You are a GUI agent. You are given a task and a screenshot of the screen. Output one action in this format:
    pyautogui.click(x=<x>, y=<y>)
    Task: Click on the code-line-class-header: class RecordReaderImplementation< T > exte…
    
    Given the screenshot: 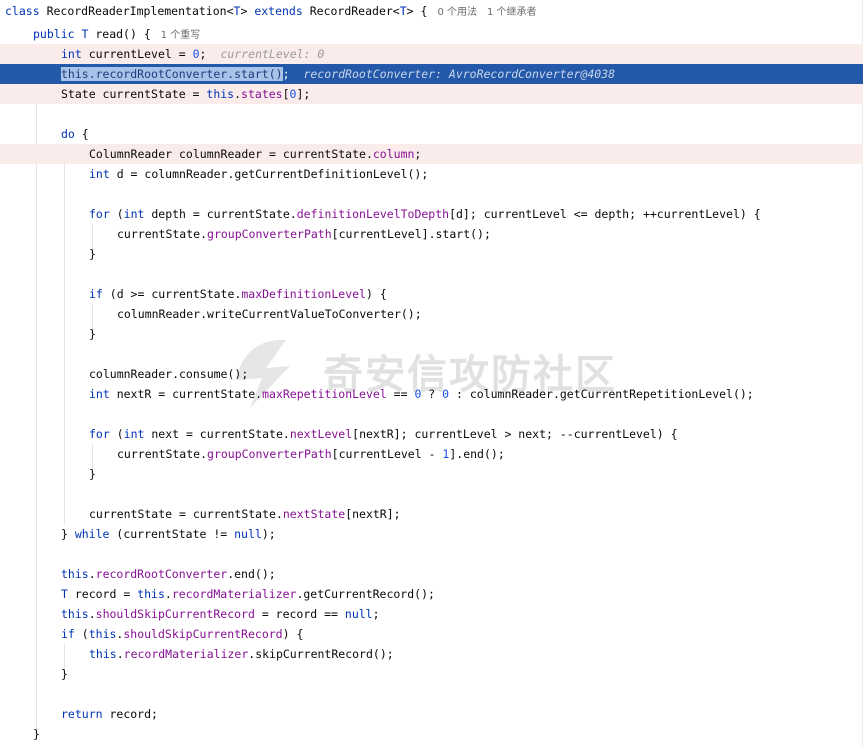 What is the action you would take?
    pyautogui.click(x=431, y=11)
    